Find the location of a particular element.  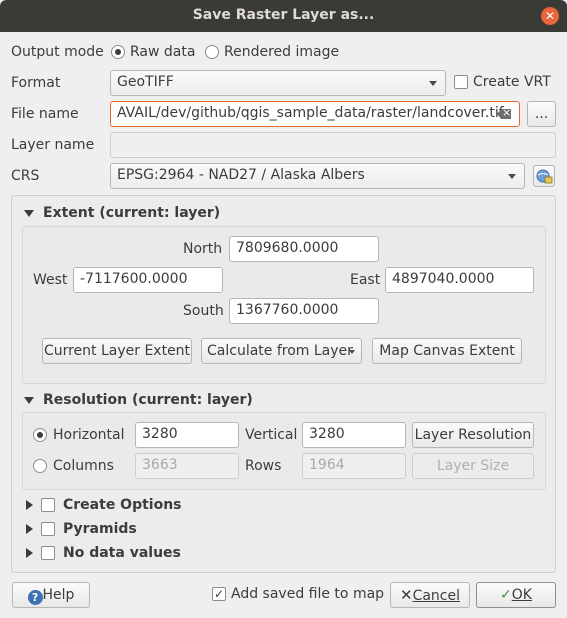

horizontal-label: Horizontal is located at coordinates (88, 435).